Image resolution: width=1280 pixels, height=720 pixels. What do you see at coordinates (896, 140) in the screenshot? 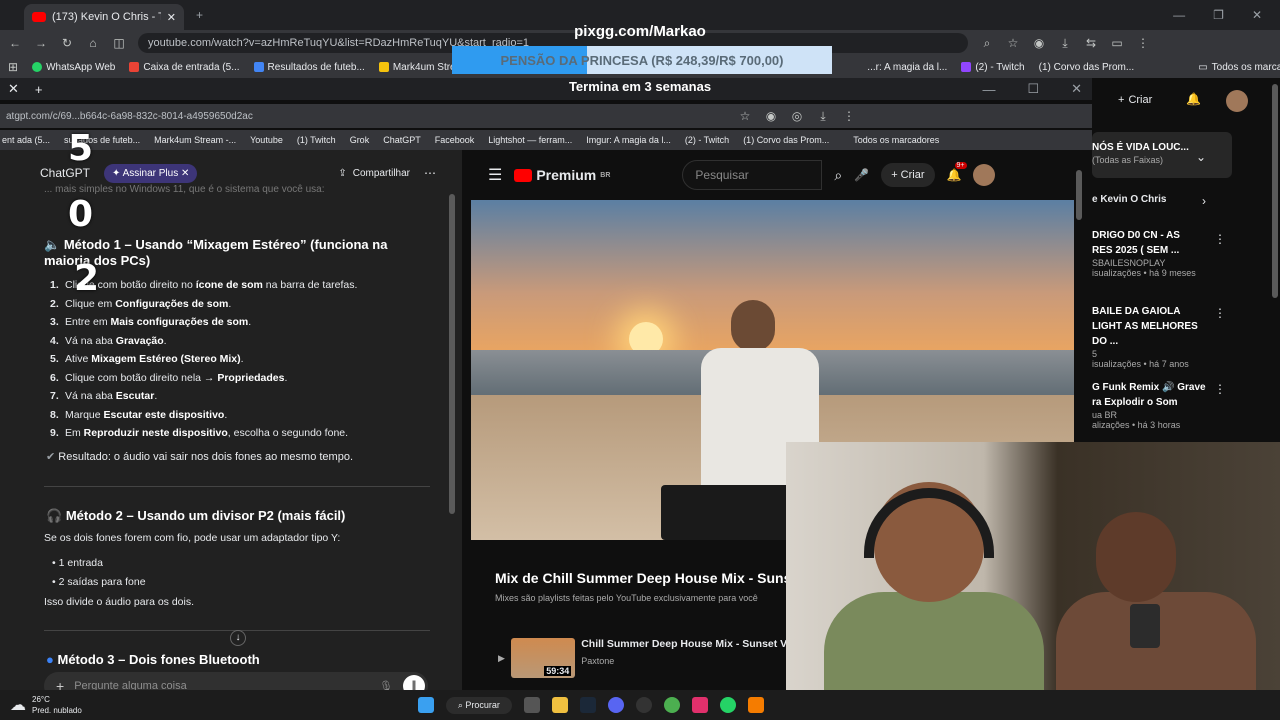
I see `bookmark-all: Todos os marcadores` at bounding box center [896, 140].